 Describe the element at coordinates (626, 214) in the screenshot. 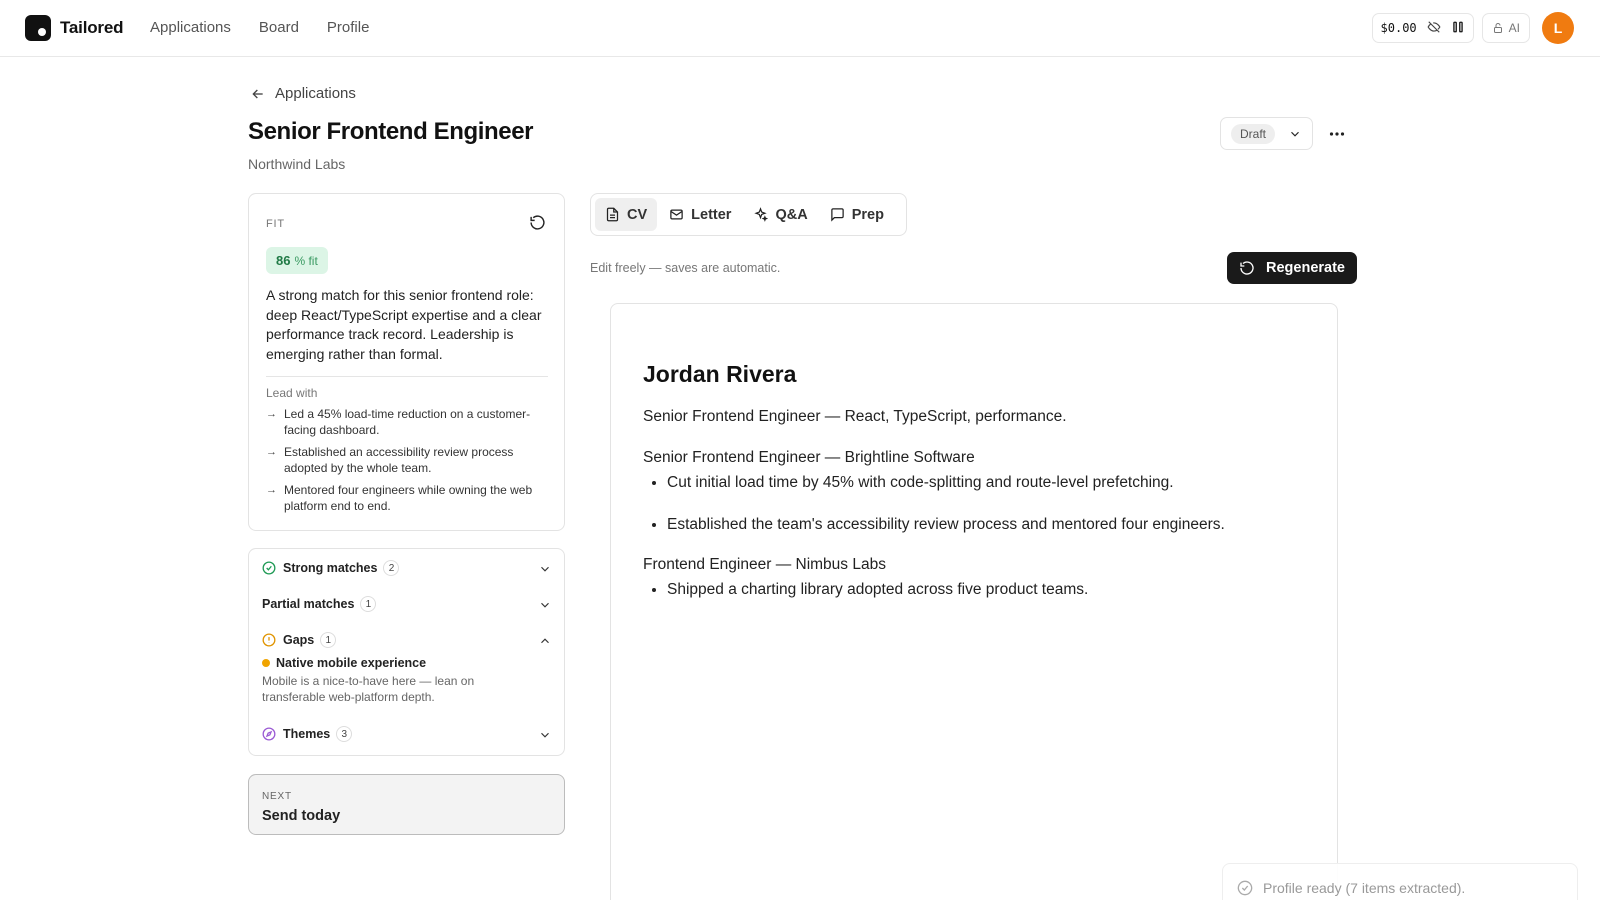

I see `tab-cv: CV` at that location.